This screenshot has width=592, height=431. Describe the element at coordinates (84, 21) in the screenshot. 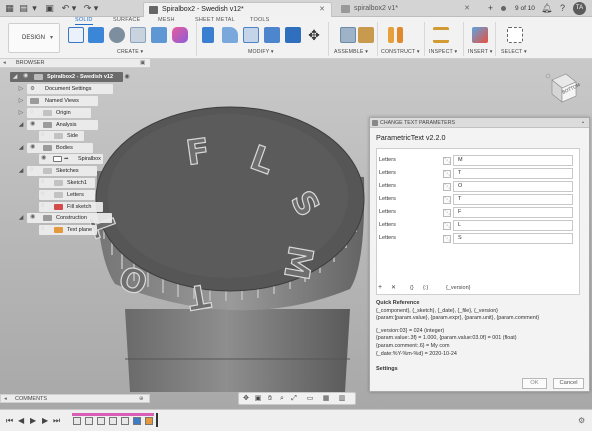

I see `tab-solid: SOLID` at that location.